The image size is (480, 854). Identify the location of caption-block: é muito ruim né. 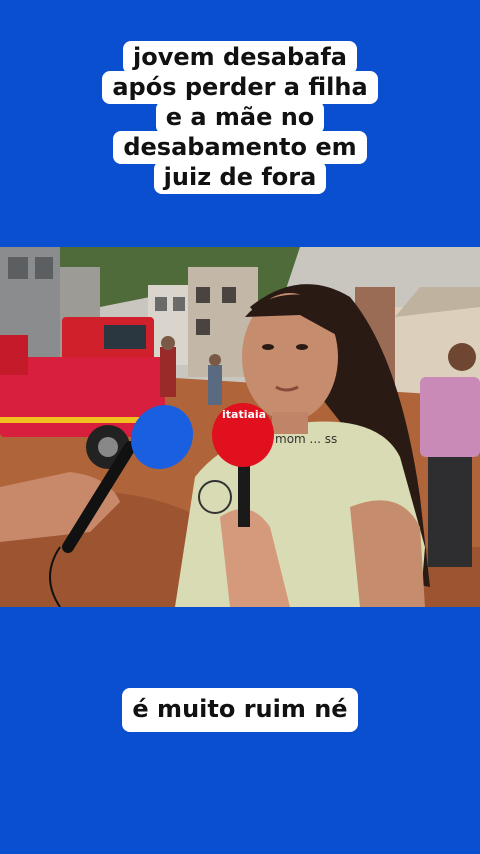
(240, 710).